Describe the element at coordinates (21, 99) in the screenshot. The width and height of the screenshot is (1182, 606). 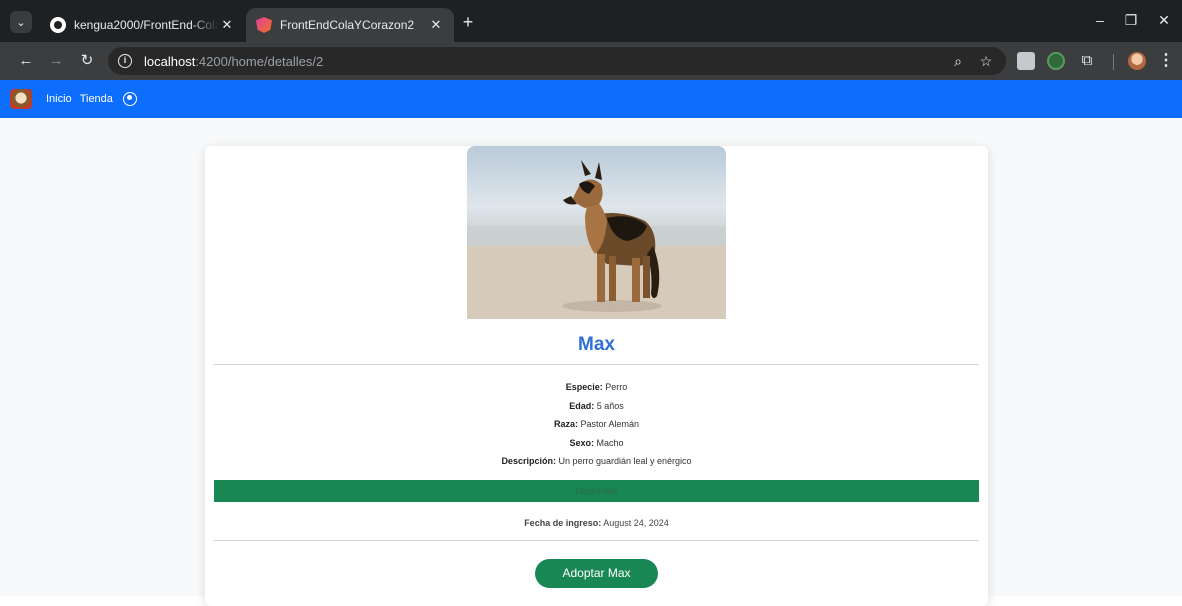
I see `brand-logo` at that location.